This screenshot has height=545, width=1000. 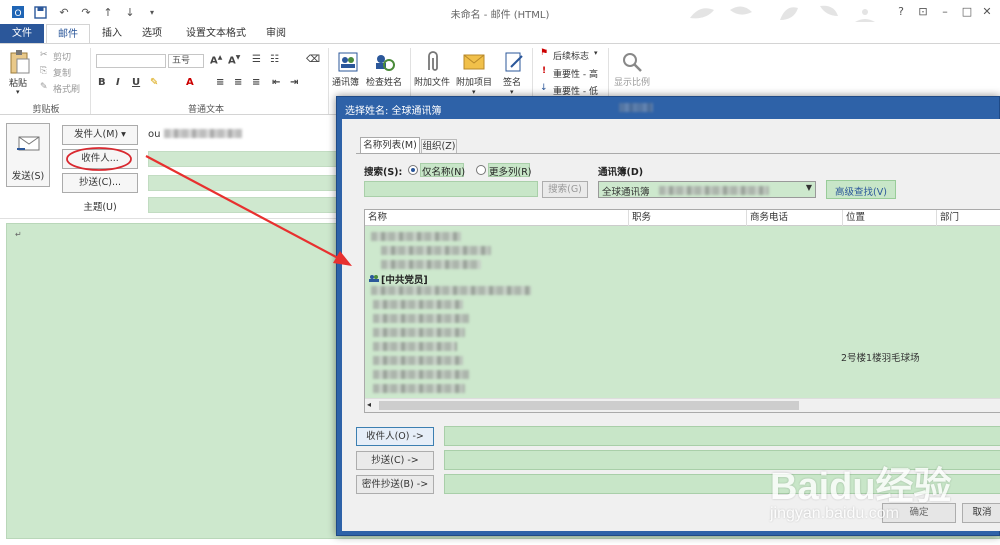 What do you see at coordinates (62, 56) in the screenshot?
I see `cut-label: 剪切` at bounding box center [62, 56].